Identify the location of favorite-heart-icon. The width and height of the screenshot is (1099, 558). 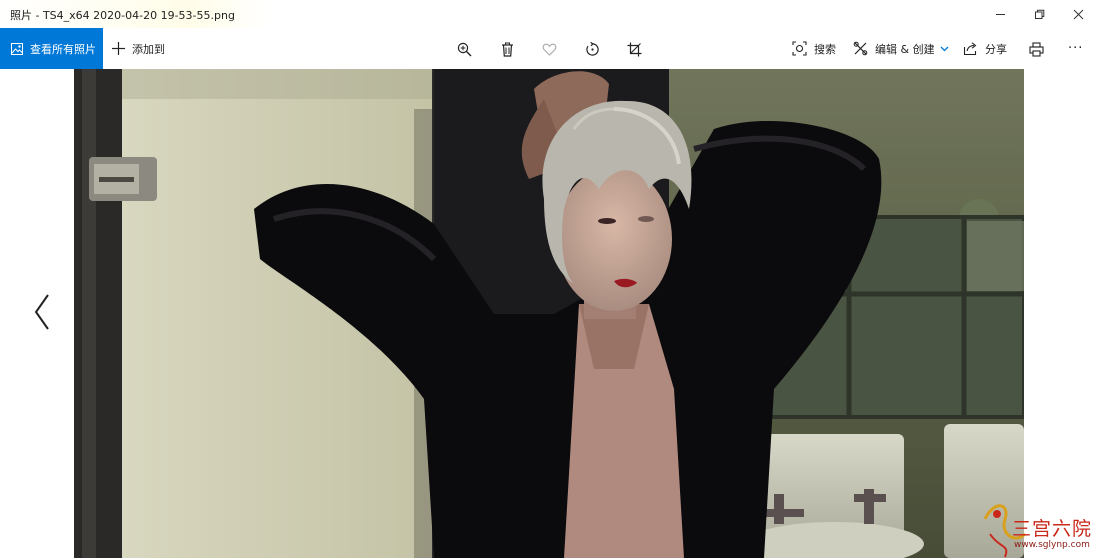
(549, 49).